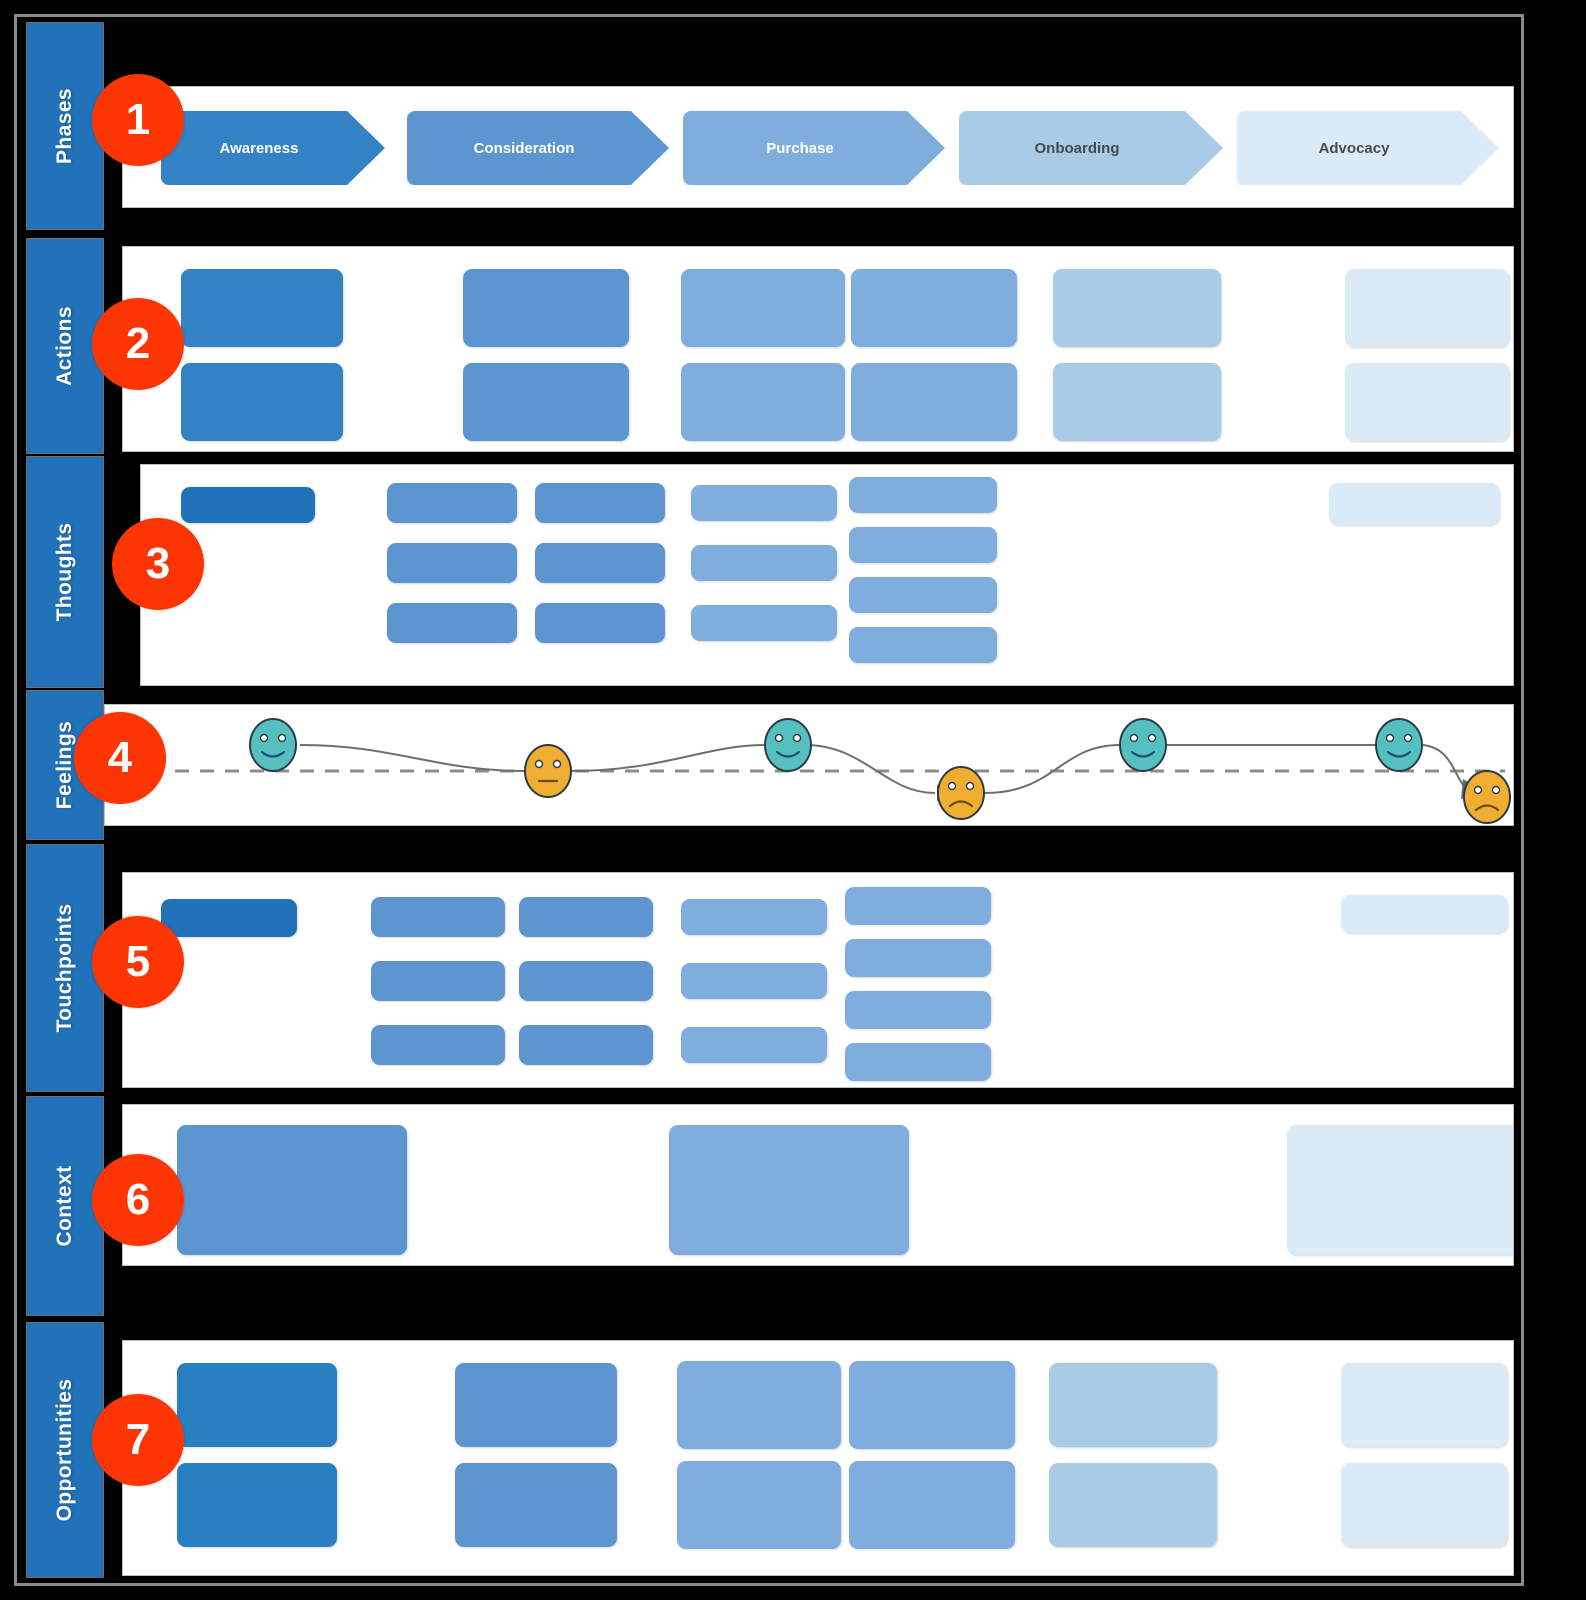  I want to click on panel-context, so click(818, 1185).